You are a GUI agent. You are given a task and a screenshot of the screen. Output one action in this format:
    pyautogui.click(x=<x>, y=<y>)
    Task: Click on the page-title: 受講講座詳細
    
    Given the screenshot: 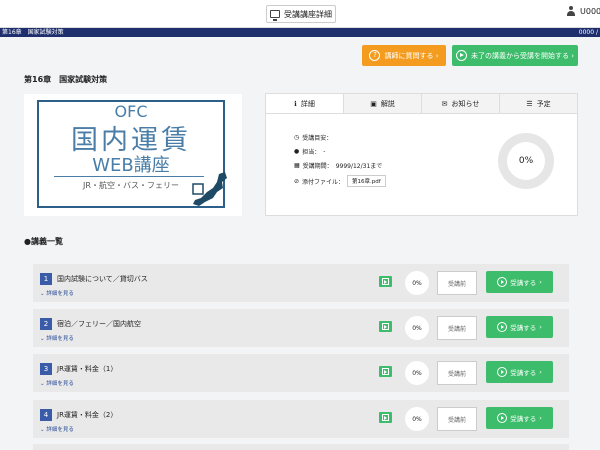 What is the action you would take?
    pyautogui.click(x=308, y=14)
    